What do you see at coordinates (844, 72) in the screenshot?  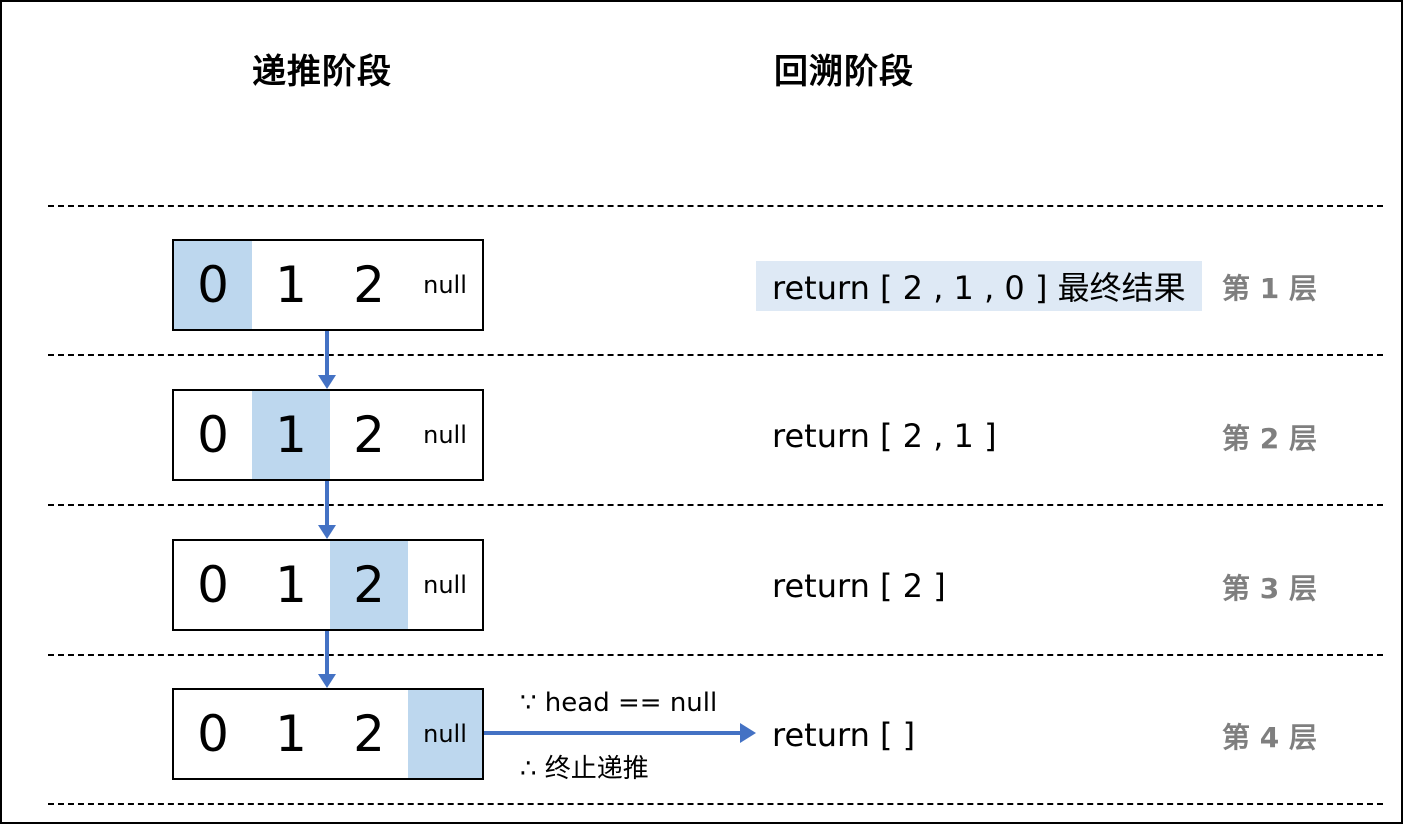 I see `backtrack-phase-heading: 回溯阶段` at bounding box center [844, 72].